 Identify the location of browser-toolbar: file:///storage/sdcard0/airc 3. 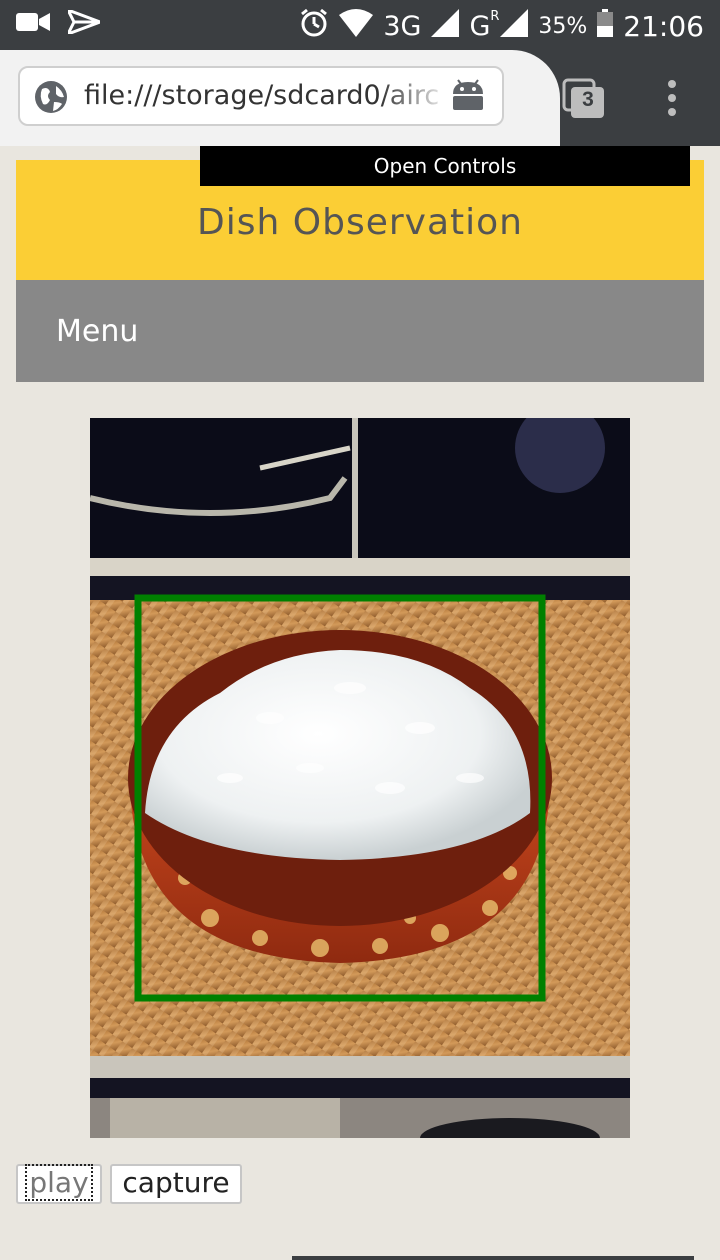
(360, 98).